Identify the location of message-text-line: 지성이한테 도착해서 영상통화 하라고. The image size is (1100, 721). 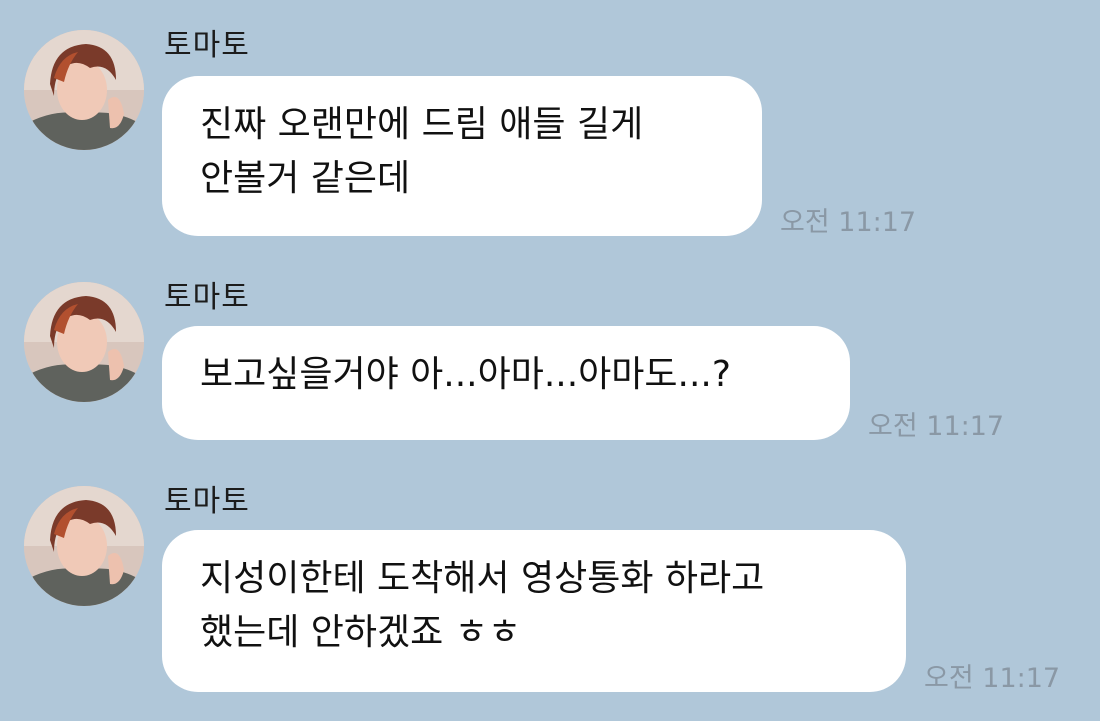
(482, 578).